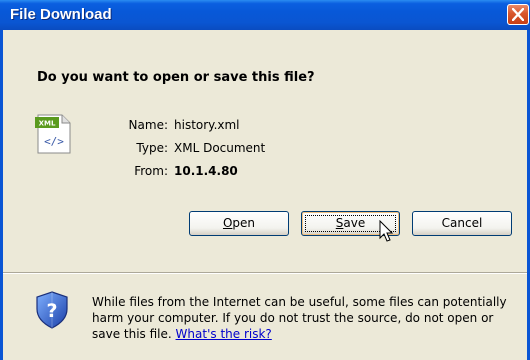 This screenshot has height=360, width=530. Describe the element at coordinates (47, 124) in the screenshot. I see `xml-badge-label: XML` at that location.